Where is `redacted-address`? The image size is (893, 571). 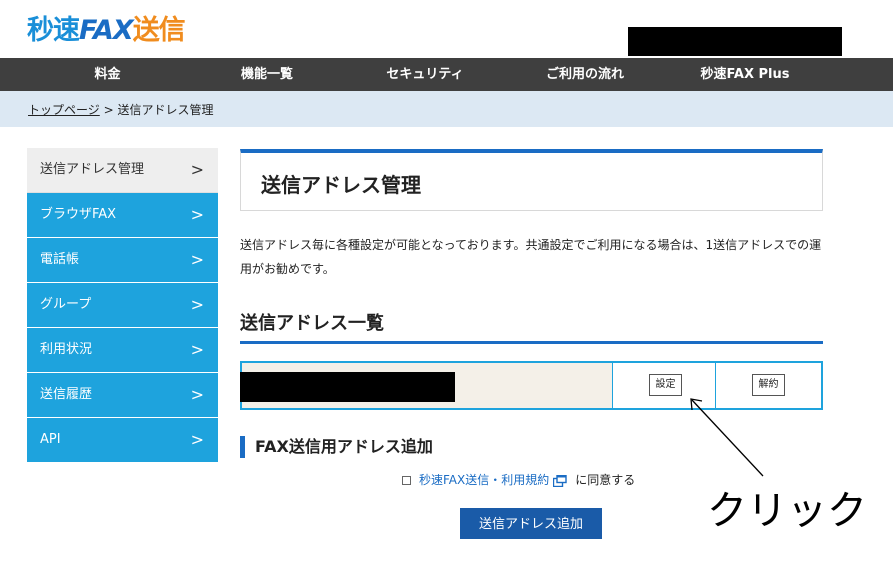 redacted-address is located at coordinates (347, 387).